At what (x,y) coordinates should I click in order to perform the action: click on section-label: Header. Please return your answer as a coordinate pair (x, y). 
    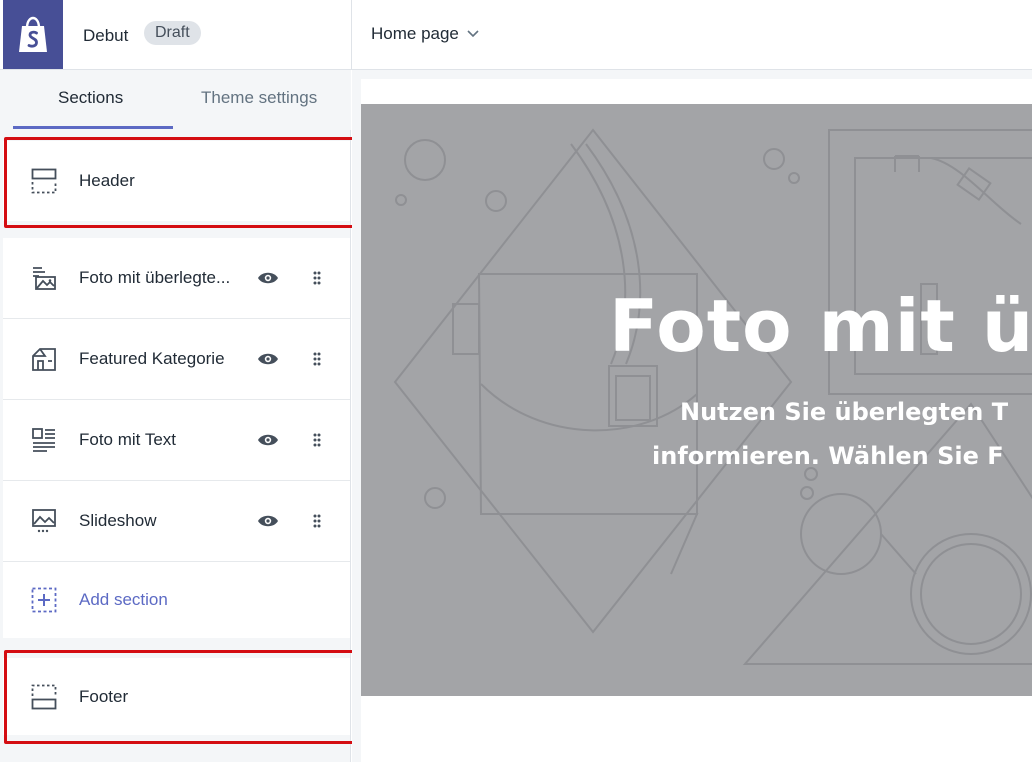
    Looking at the image, I should click on (107, 180).